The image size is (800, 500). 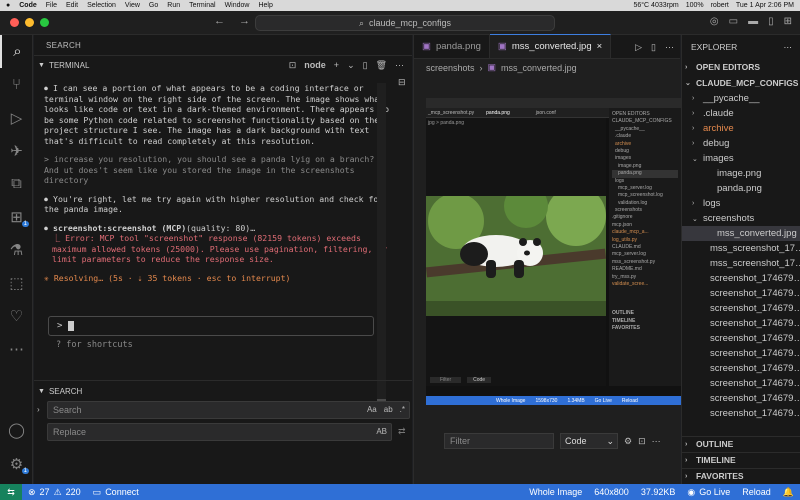 What do you see at coordinates (8, 5) in the screenshot?
I see `apple-icon: ●` at bounding box center [8, 5].